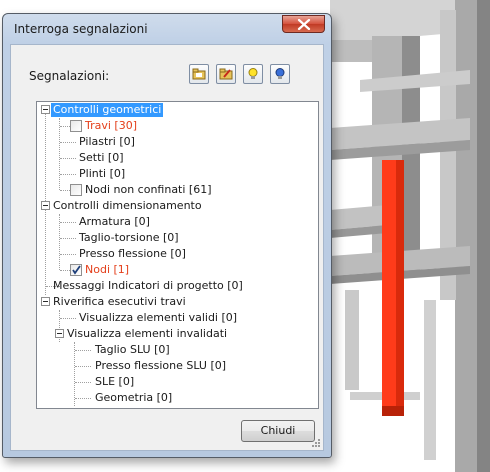 This screenshot has width=490, height=472. What do you see at coordinates (158, 318) in the screenshot?
I see `tree-item-visualizza-validi: Visualizza elementi validi [0]` at bounding box center [158, 318].